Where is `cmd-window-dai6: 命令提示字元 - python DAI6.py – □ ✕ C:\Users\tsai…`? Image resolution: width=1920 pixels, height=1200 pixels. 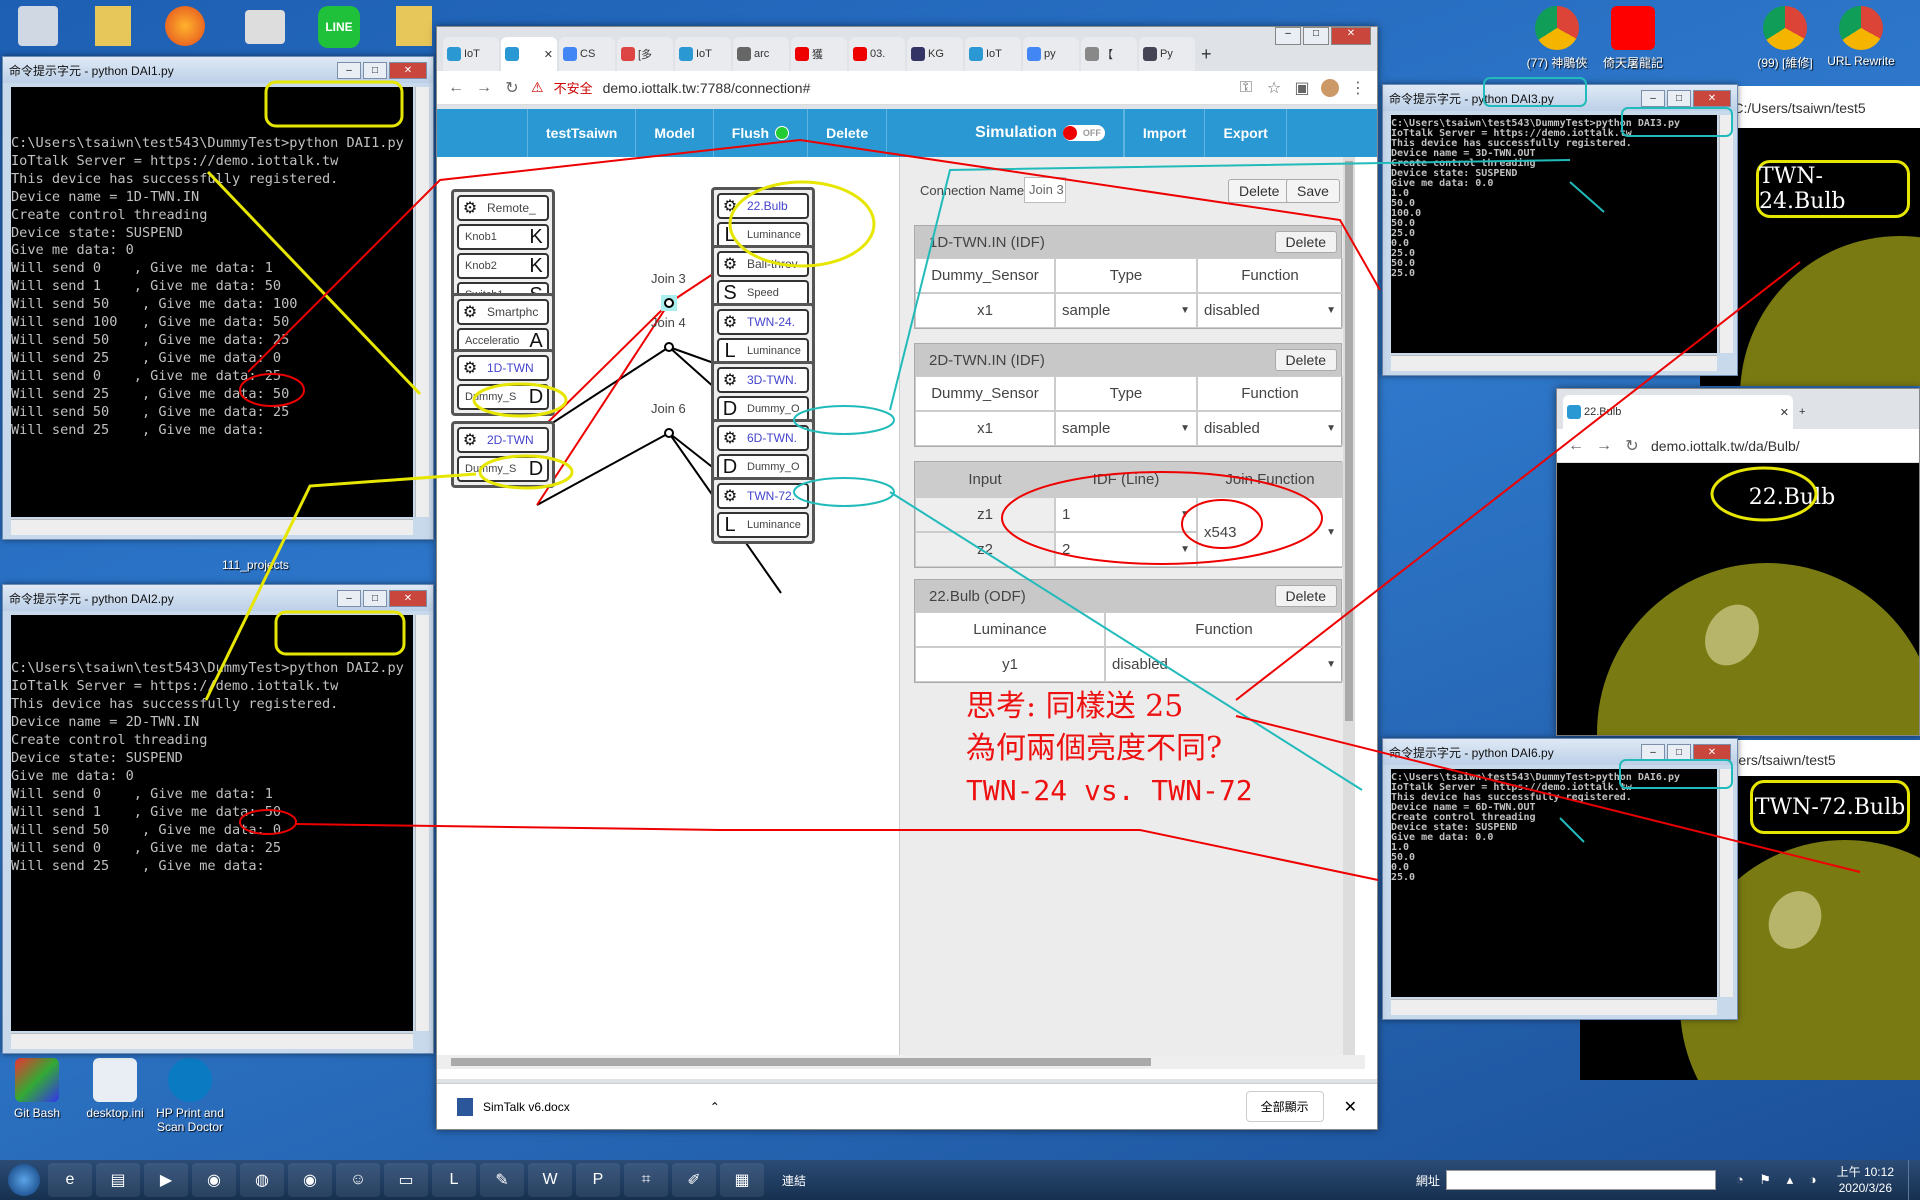 cmd-window-dai6: 命令提示字元 - python DAI6.py – □ ✕ C:\Users\tsai… is located at coordinates (1560, 879).